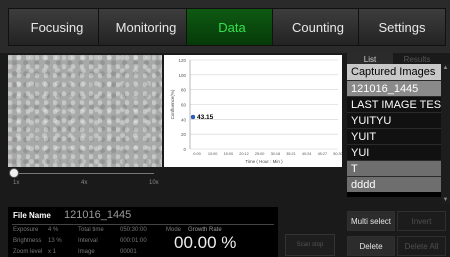 The width and height of the screenshot is (450, 257). What do you see at coordinates (57, 27) in the screenshot?
I see `tab-focusing: Focusing` at bounding box center [57, 27].